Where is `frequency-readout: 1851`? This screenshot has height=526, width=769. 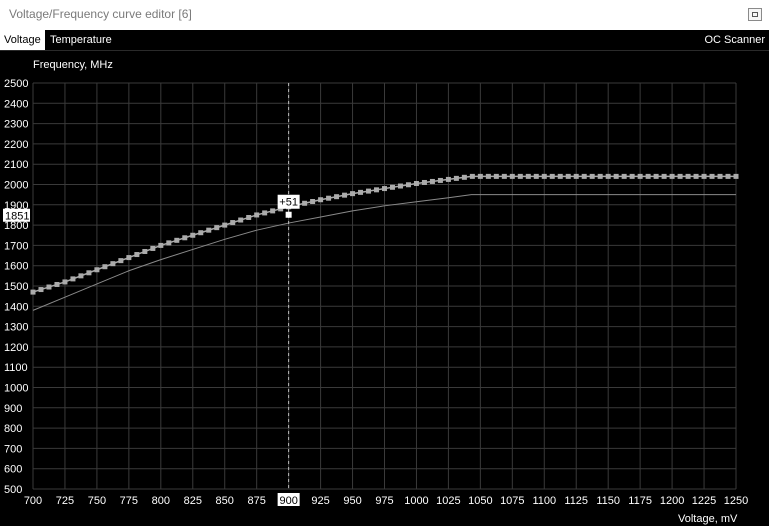
frequency-readout: 1851 is located at coordinates (17, 217).